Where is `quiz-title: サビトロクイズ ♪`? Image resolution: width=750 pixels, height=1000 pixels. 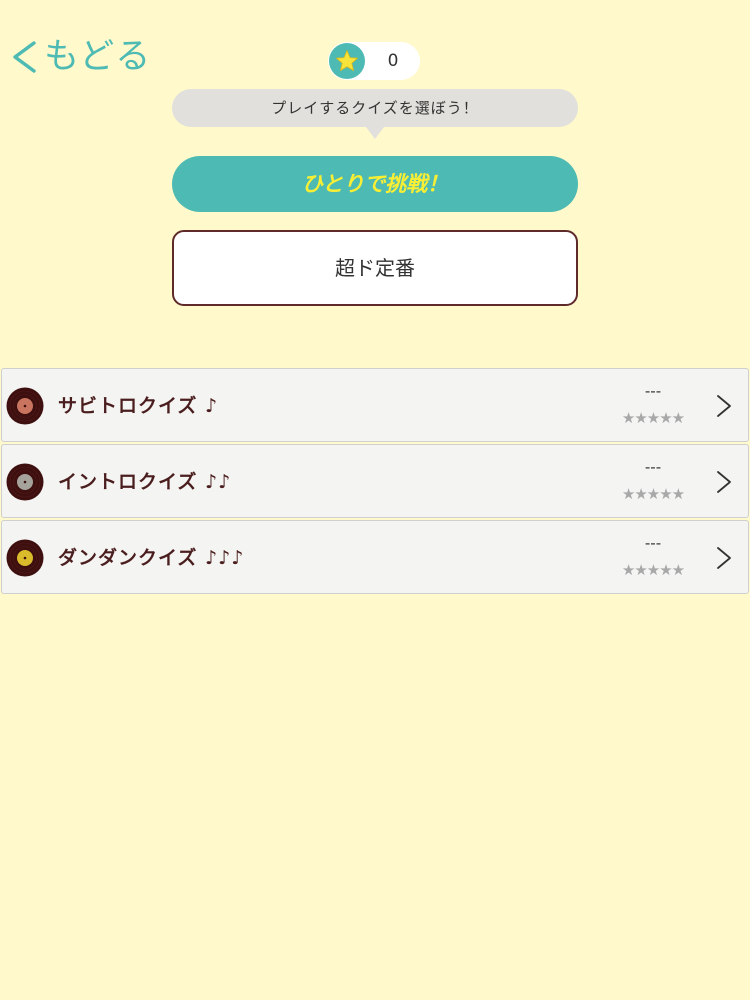
quiz-title: サビトロクイズ ♪ is located at coordinates (138, 406).